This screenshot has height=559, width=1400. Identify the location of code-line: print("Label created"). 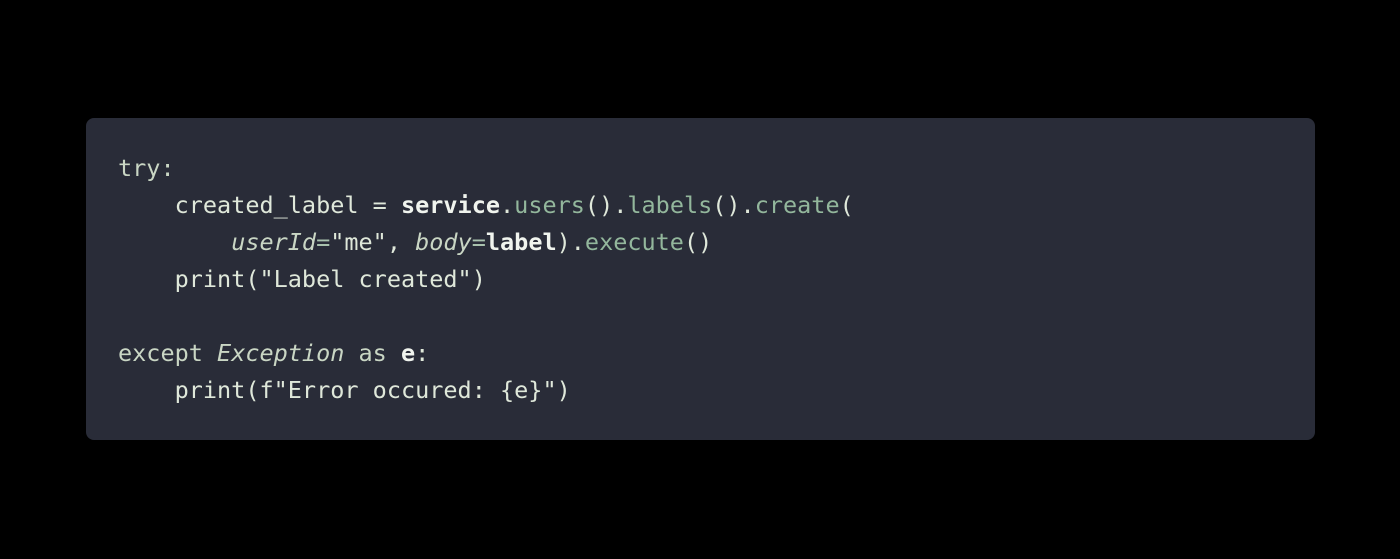
(486, 279).